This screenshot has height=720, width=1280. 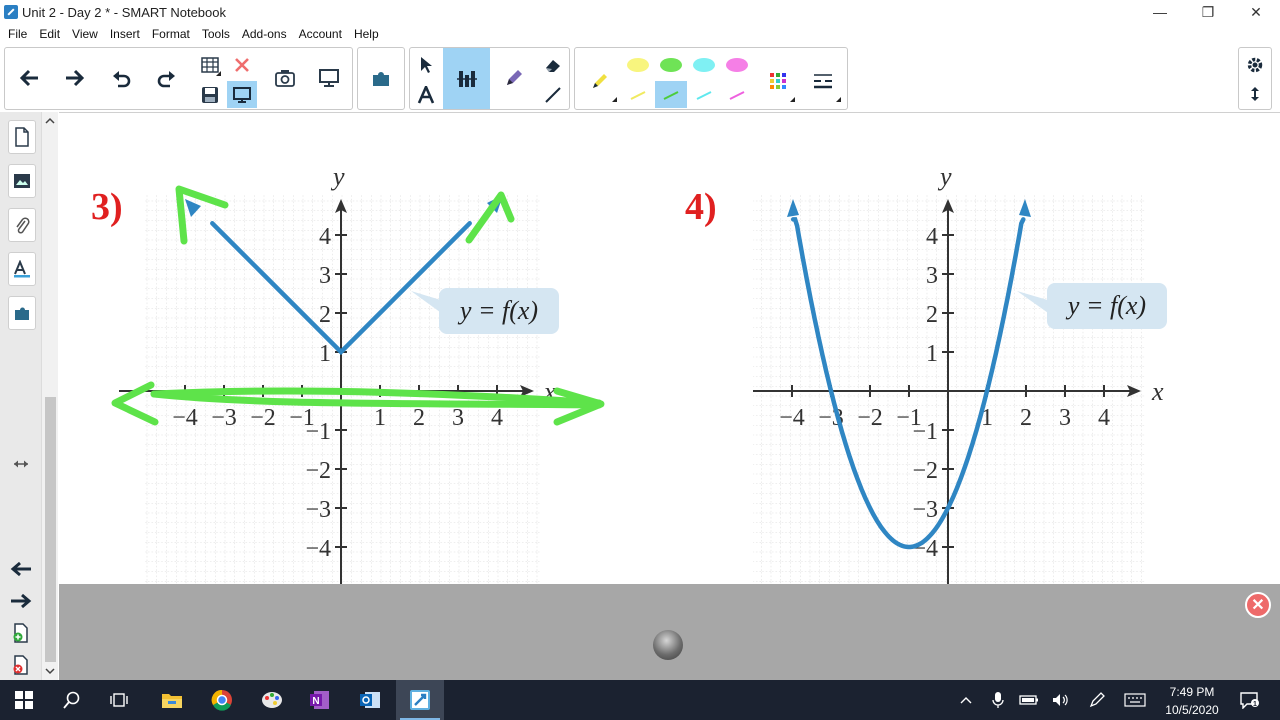 What do you see at coordinates (17, 34) in the screenshot?
I see `menu-file: File` at bounding box center [17, 34].